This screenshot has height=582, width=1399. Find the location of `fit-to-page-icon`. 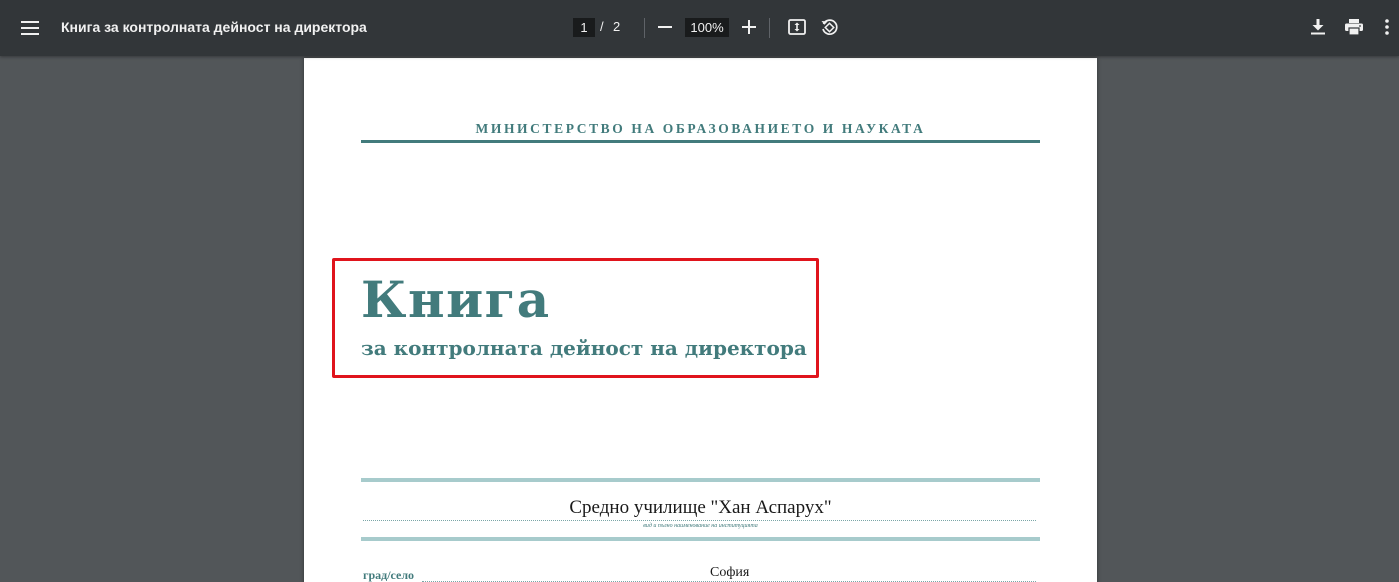

fit-to-page-icon is located at coordinates (797, 27).